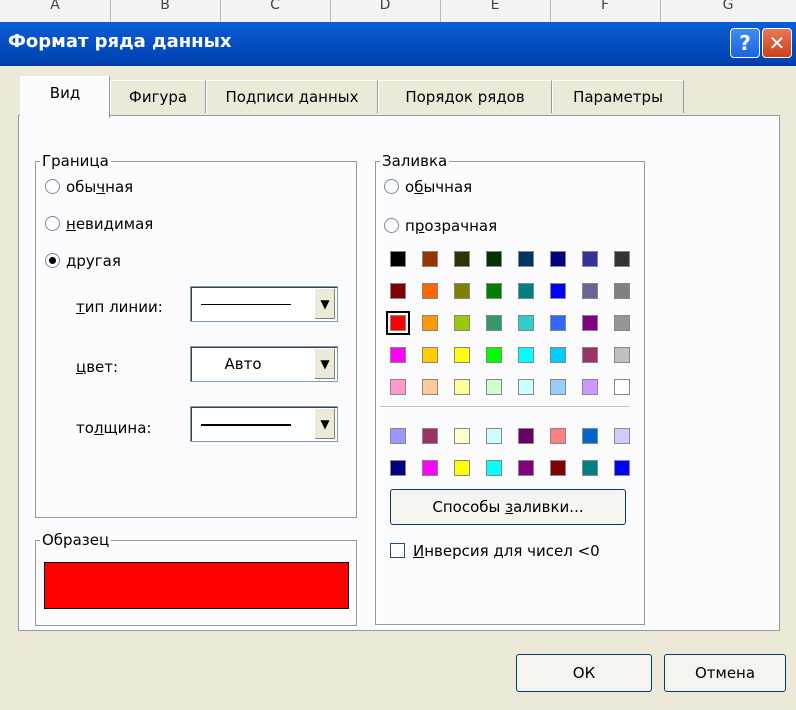  What do you see at coordinates (461, 226) in the screenshot?
I see `radio-label-part: озрачная` at bounding box center [461, 226].